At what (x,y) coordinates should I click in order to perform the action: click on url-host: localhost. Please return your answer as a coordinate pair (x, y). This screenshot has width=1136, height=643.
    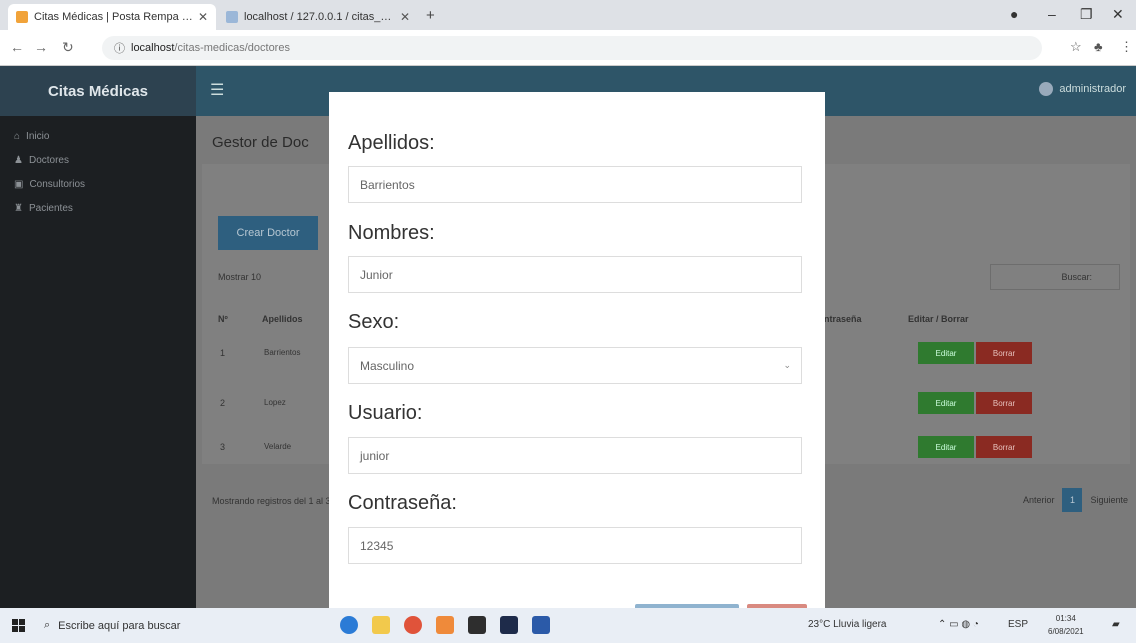
    Looking at the image, I should click on (153, 48).